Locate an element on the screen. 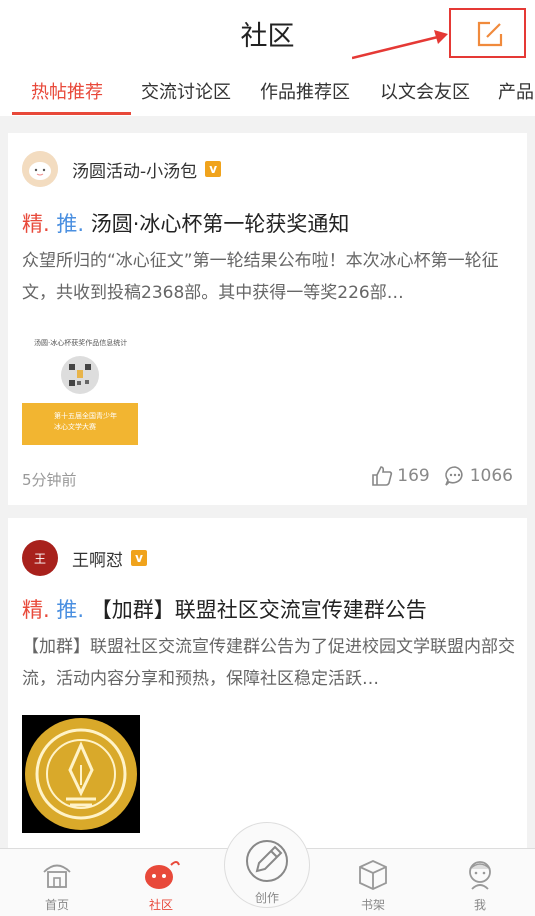 This screenshot has width=535, height=916. home-icon is located at coordinates (57, 876).